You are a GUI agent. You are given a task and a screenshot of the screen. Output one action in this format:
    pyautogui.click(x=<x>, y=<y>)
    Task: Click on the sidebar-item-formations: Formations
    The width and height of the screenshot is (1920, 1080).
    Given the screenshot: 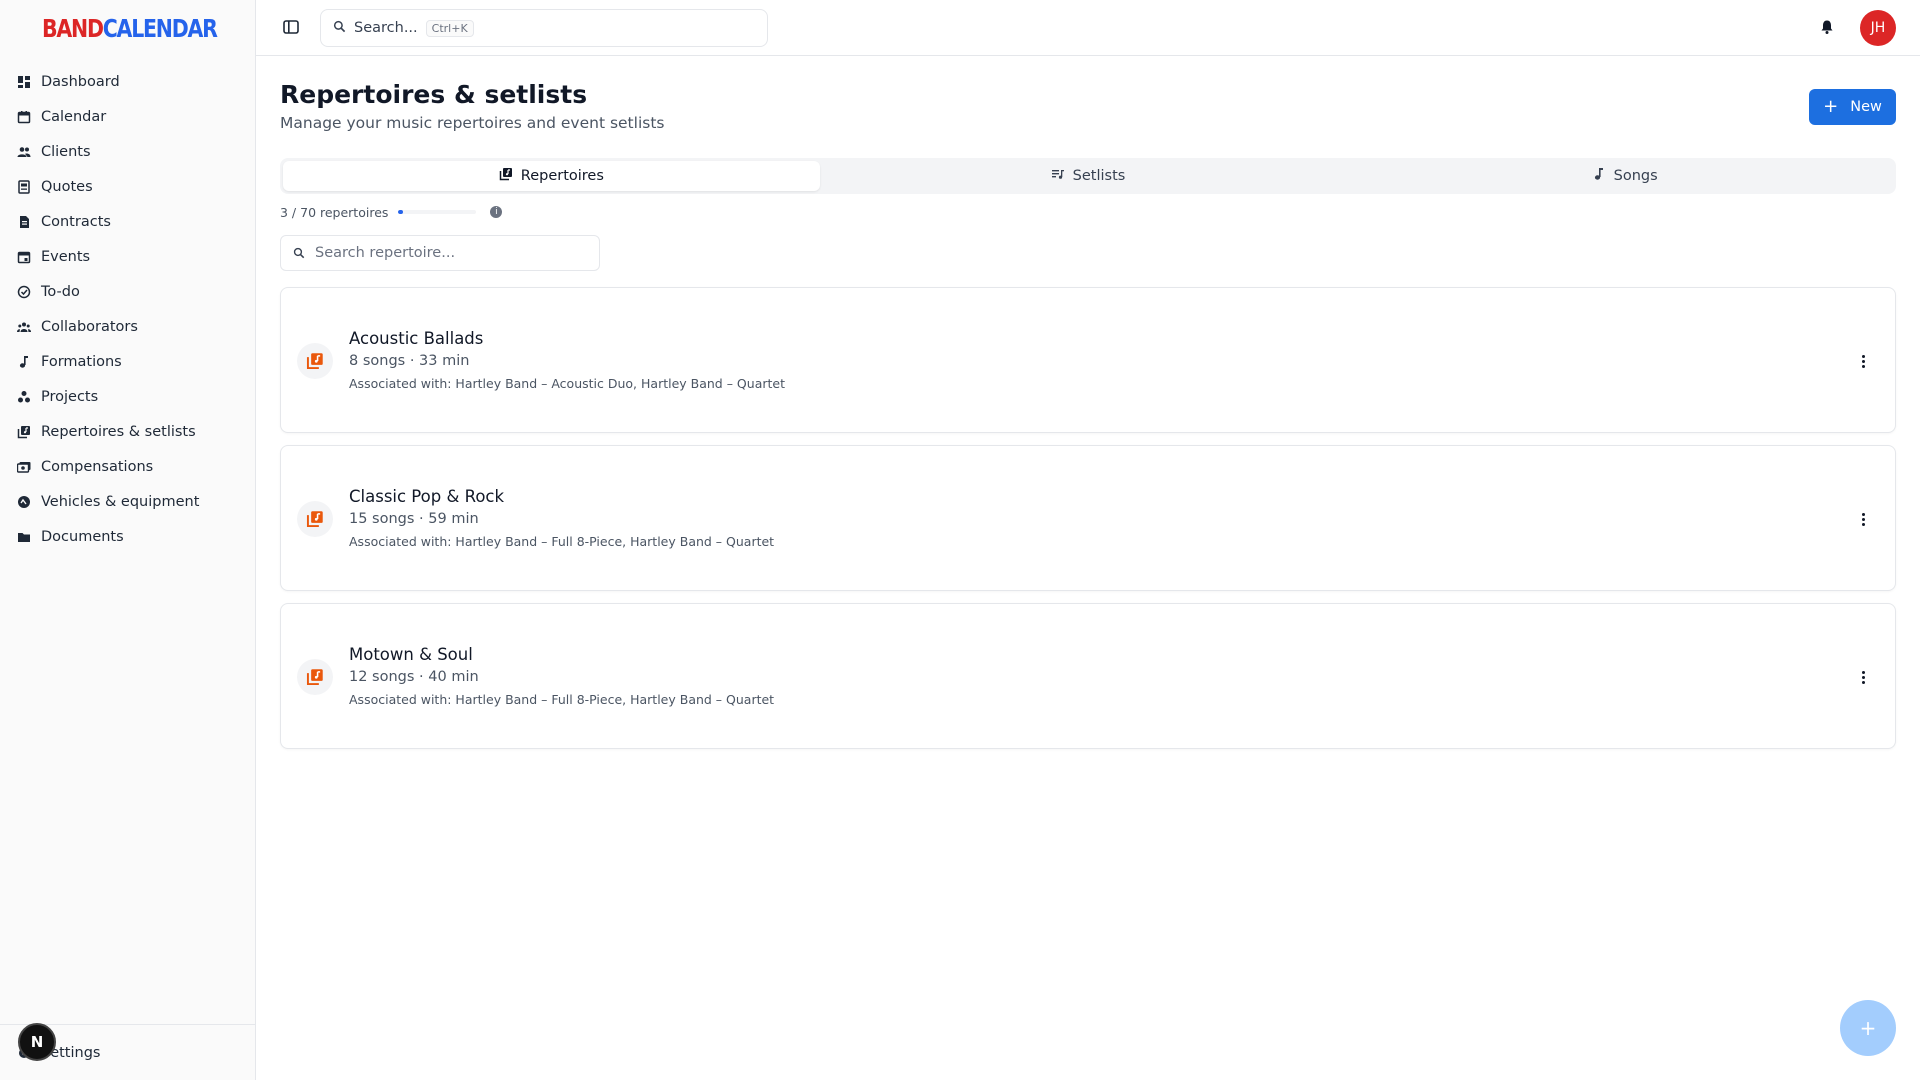 What is the action you would take?
    pyautogui.click(x=127, y=361)
    